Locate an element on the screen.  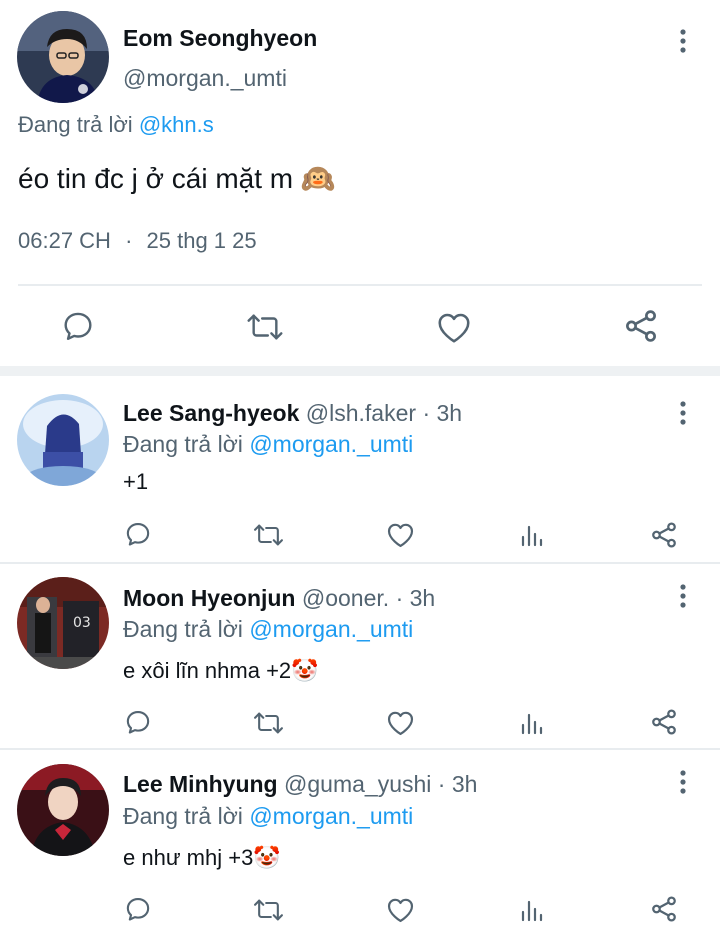
author-handle: @ooner. is located at coordinates (345, 598).